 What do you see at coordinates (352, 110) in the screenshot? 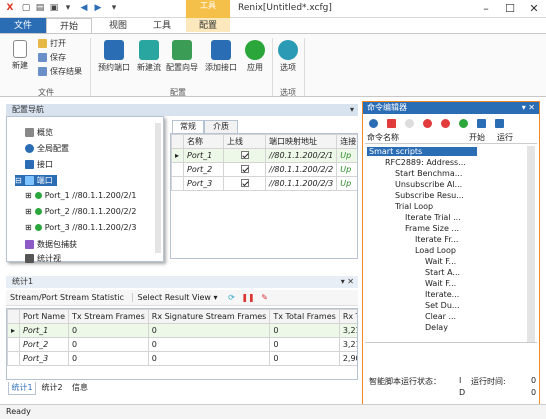
I see `pin-icon: ▾` at bounding box center [352, 110].